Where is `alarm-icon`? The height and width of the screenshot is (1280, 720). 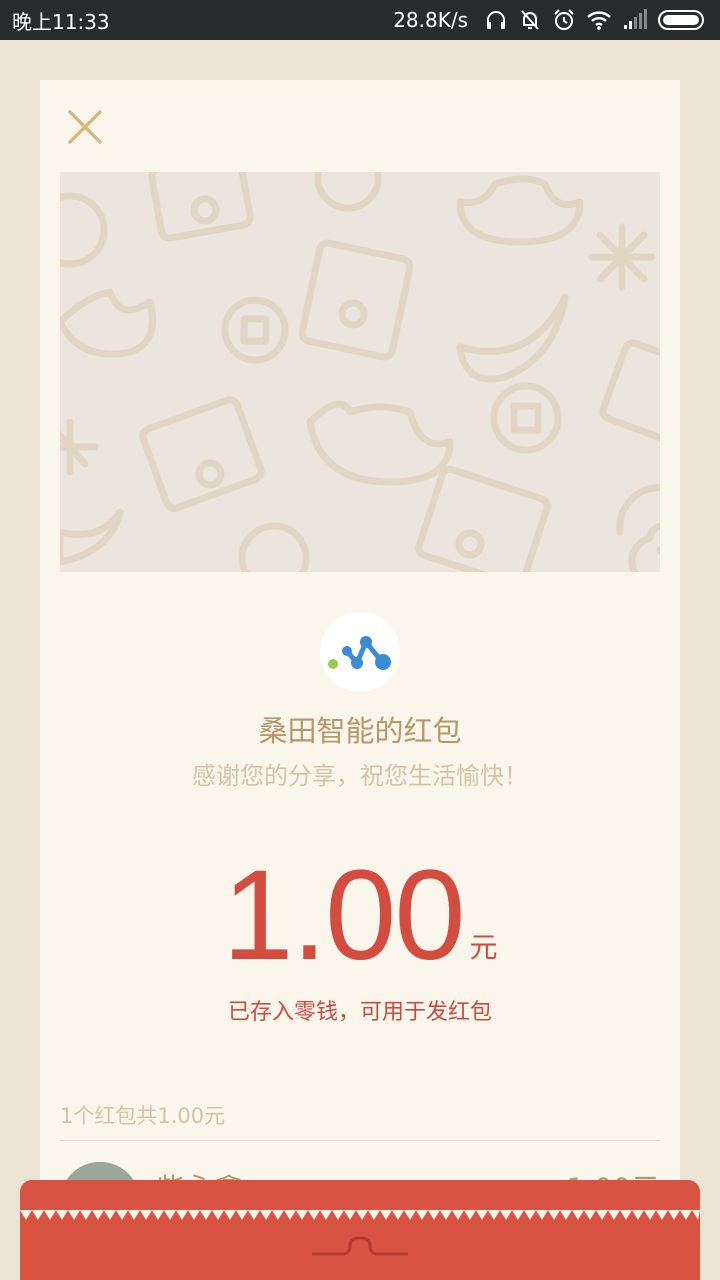 alarm-icon is located at coordinates (564, 19).